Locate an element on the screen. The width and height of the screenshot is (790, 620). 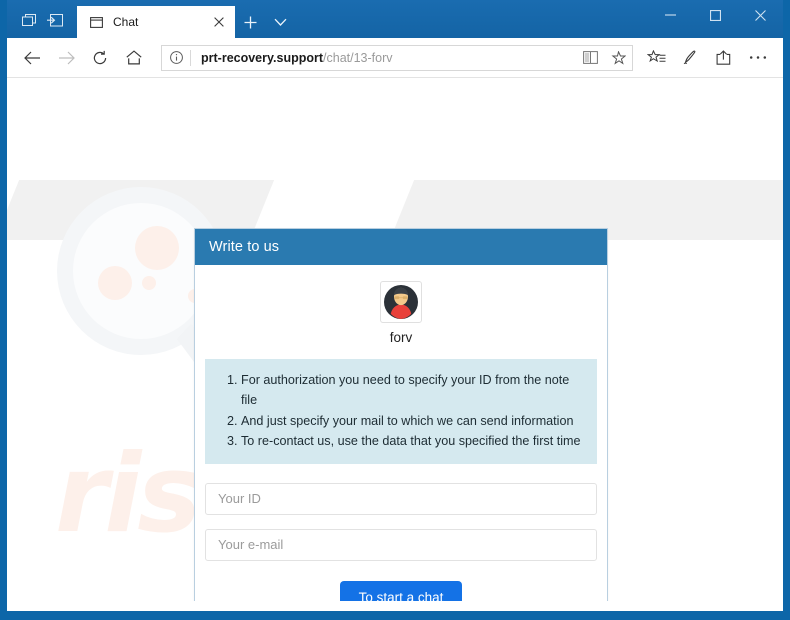
id-input is located at coordinates (401, 498).